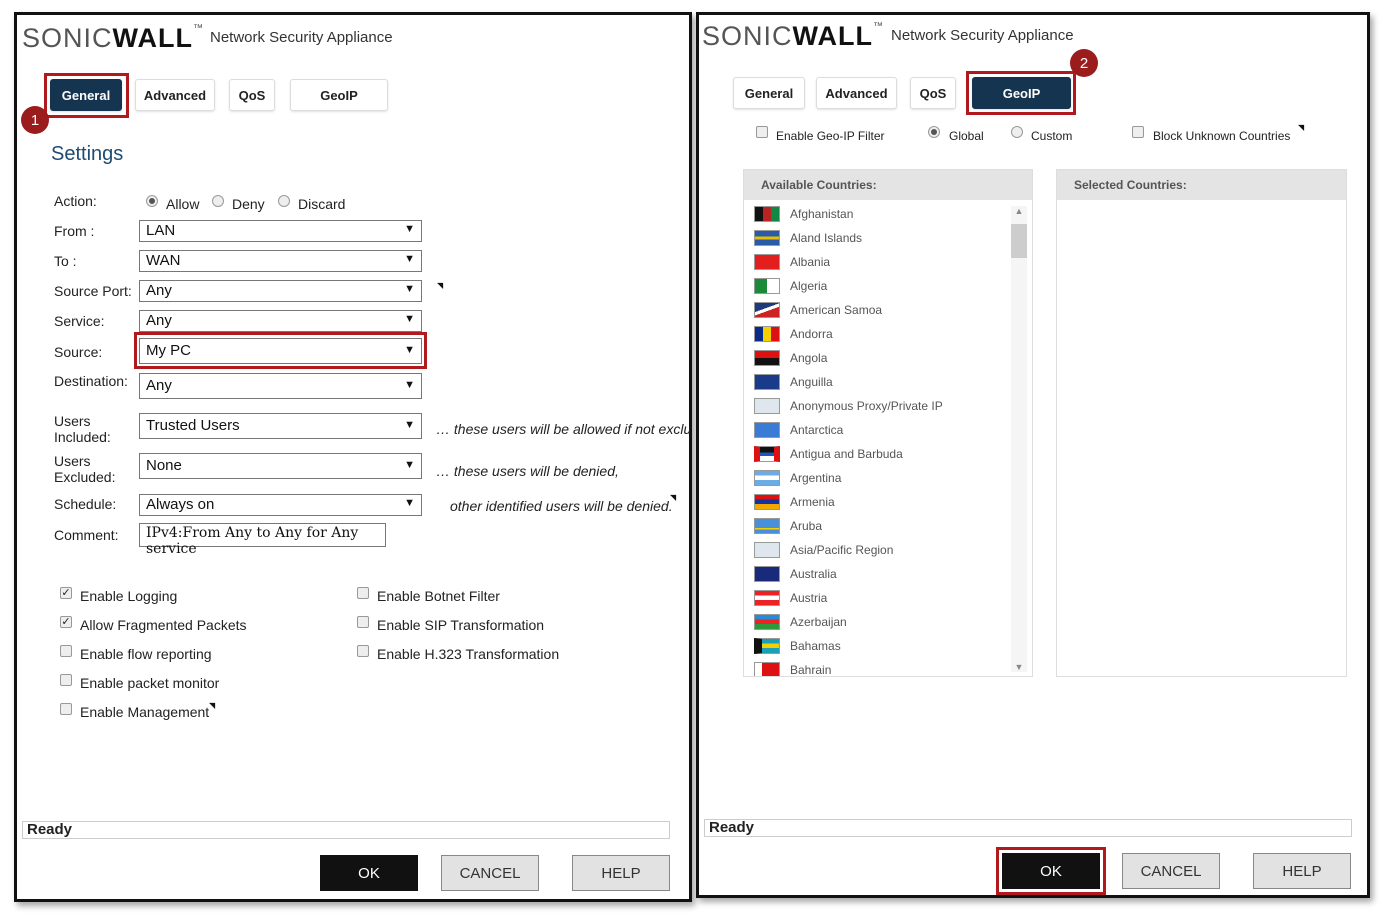 Image resolution: width=1390 pixels, height=918 pixels. I want to click on comment-input: IPv4:From Any to Any for Any service, so click(262, 540).